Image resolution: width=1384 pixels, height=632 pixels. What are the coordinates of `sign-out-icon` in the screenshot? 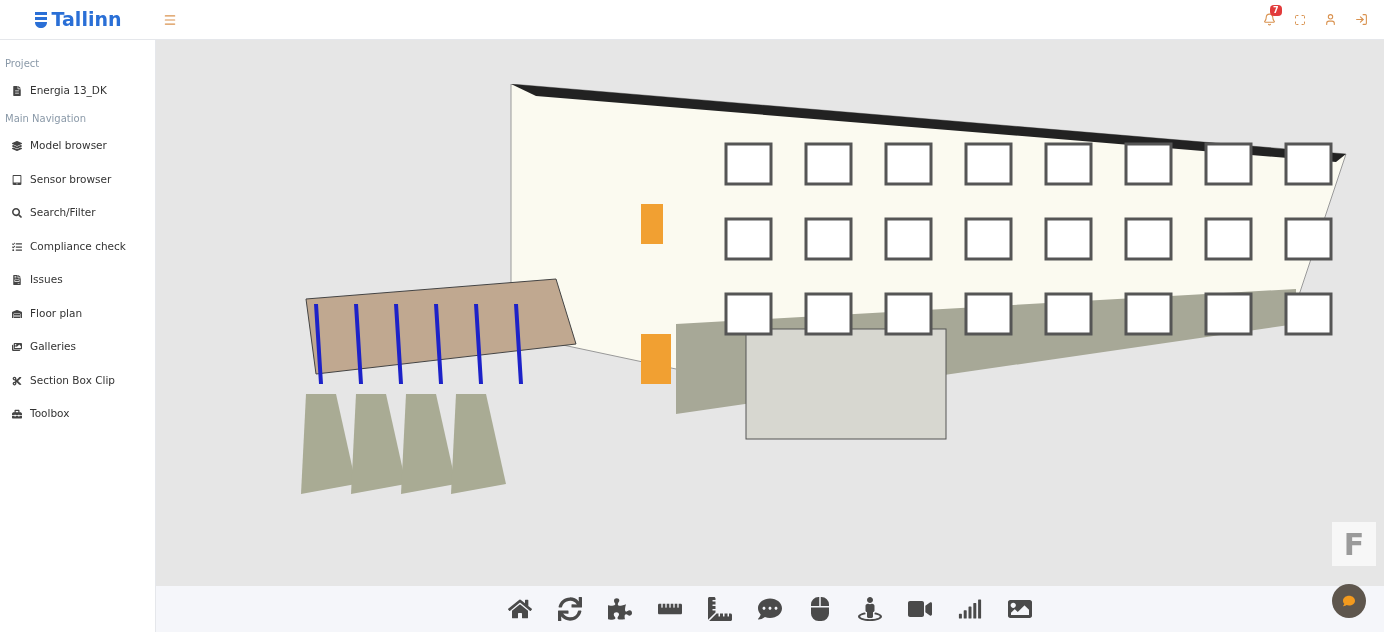 It's located at (1361, 19).